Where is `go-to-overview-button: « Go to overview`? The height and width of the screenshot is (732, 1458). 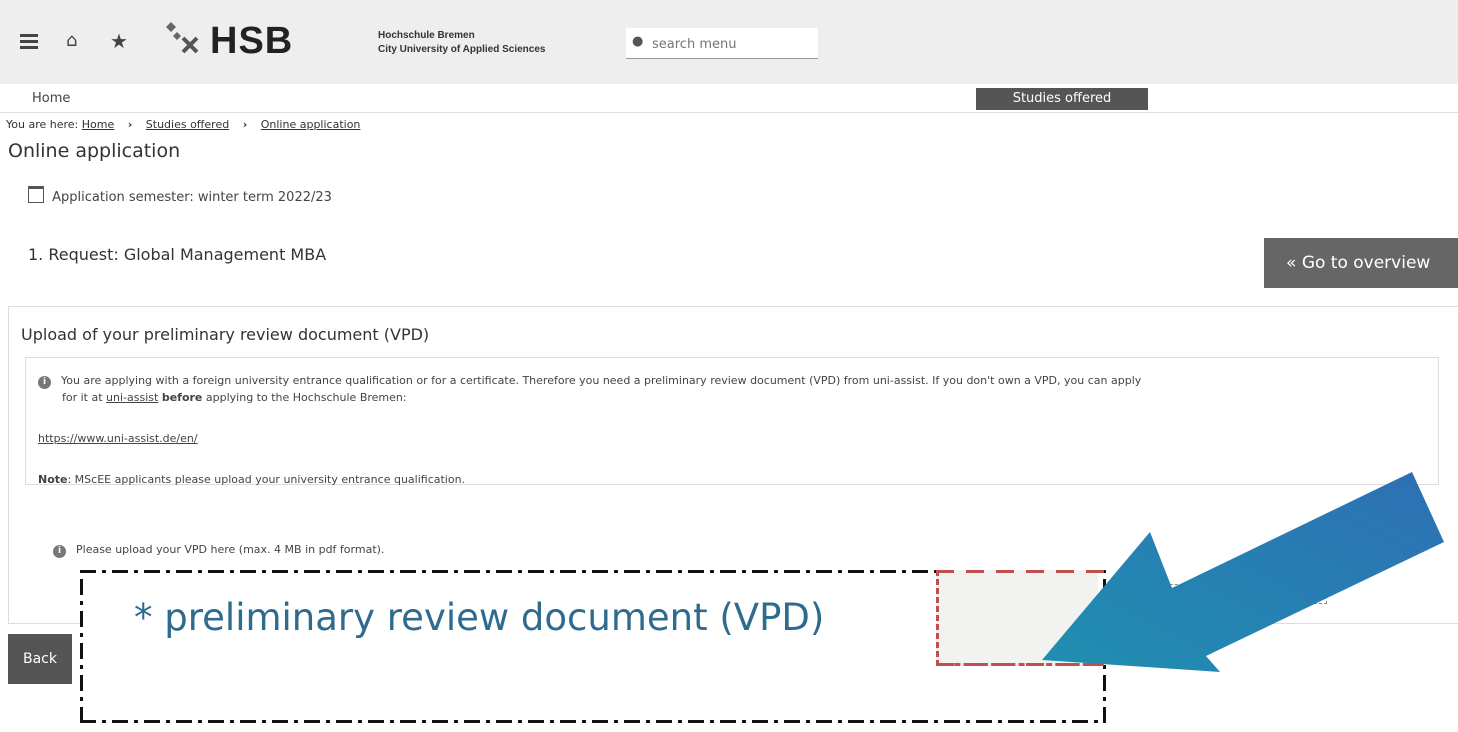 go-to-overview-button: « Go to overview is located at coordinates (1361, 263).